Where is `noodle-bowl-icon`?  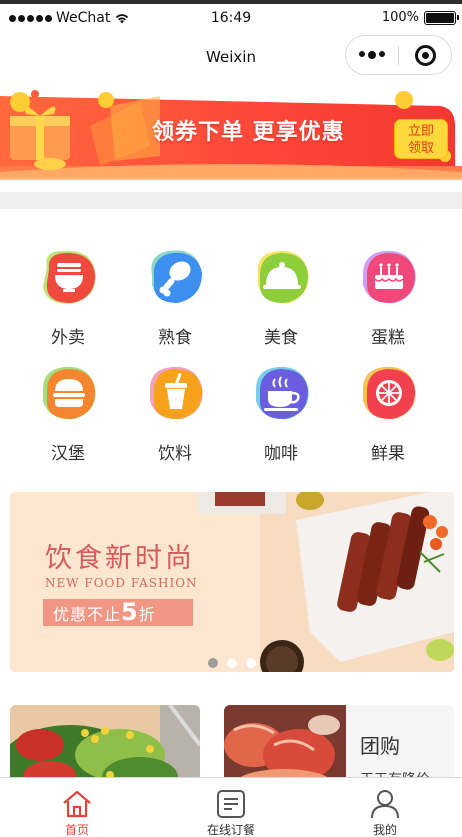
noodle-bowl-icon is located at coordinates (69, 277).